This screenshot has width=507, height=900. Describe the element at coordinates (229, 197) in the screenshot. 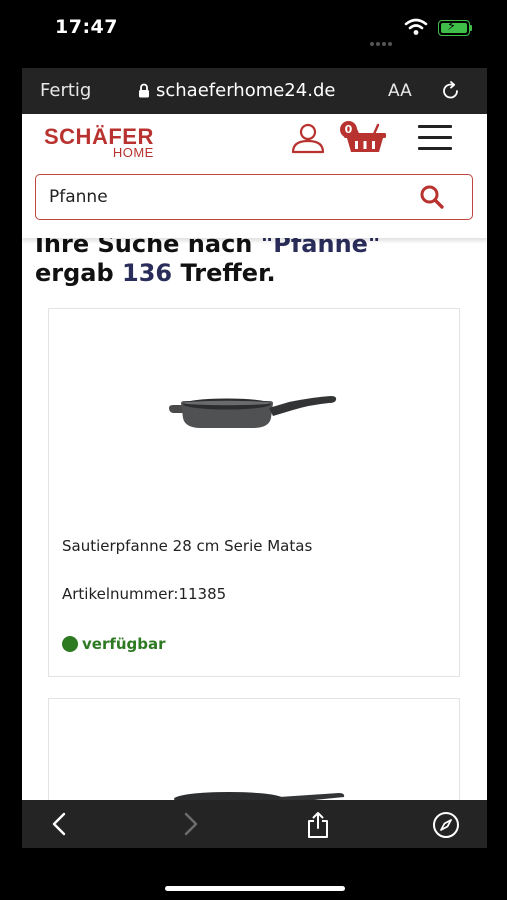

I see `search-input` at that location.